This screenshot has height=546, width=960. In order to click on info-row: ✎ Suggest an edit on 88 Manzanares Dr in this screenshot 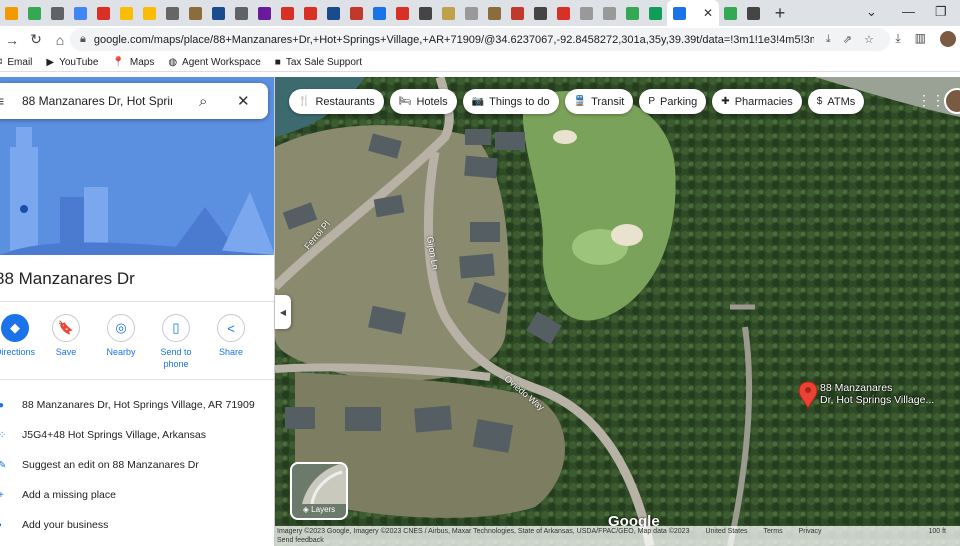, I will do `click(137, 465)`.